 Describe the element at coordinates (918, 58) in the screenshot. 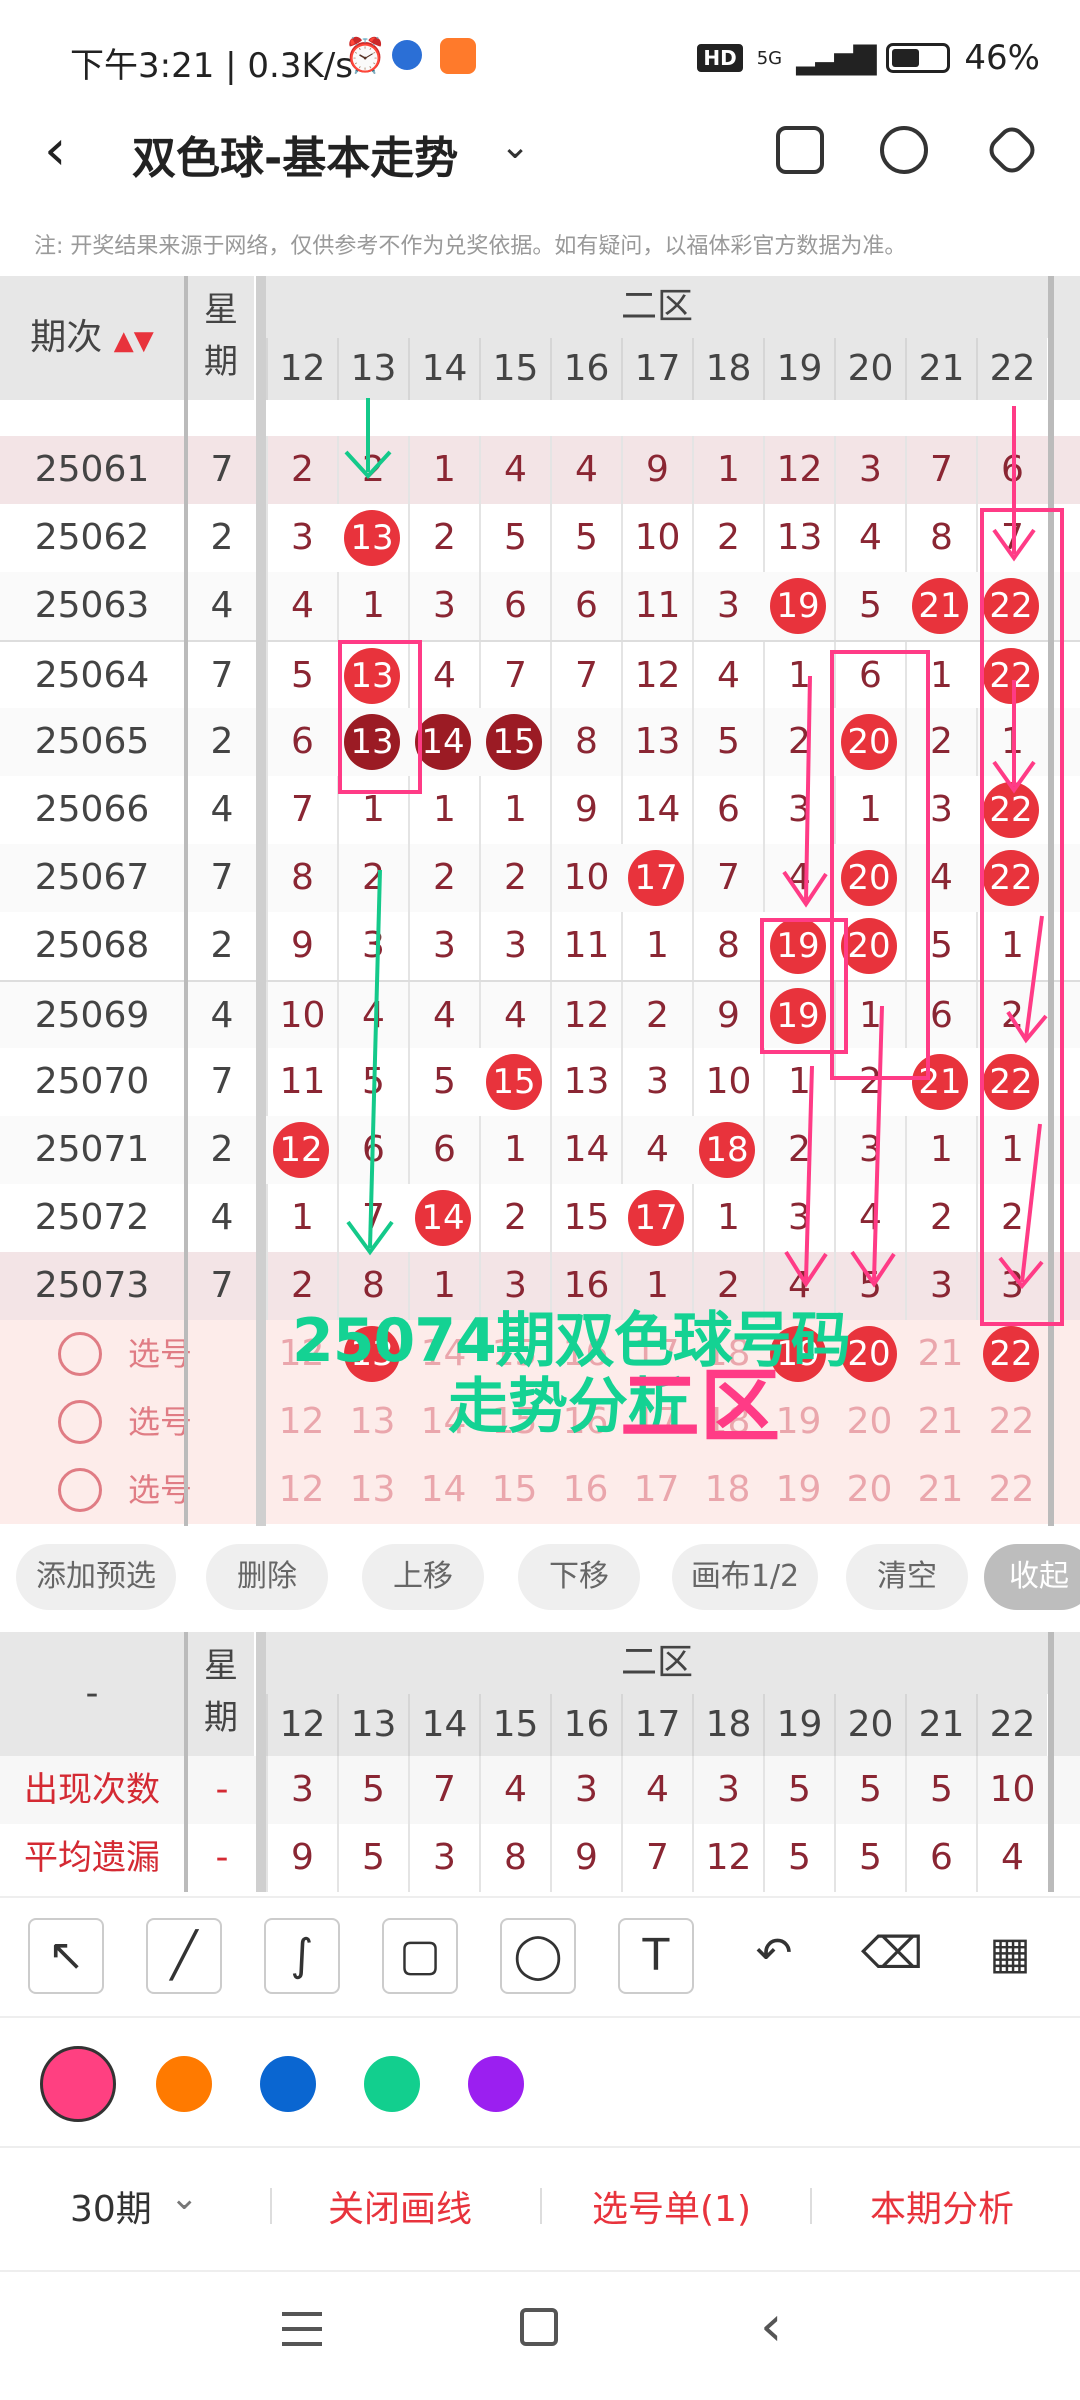

I see `battery-icon` at that location.